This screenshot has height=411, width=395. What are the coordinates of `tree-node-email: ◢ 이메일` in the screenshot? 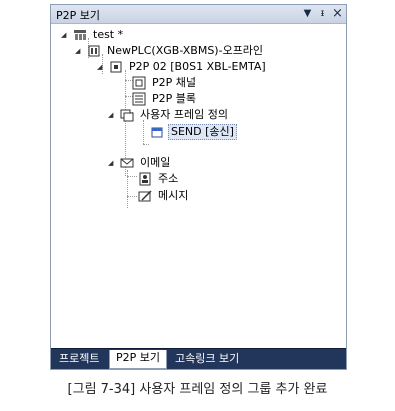 It's located at (183, 163).